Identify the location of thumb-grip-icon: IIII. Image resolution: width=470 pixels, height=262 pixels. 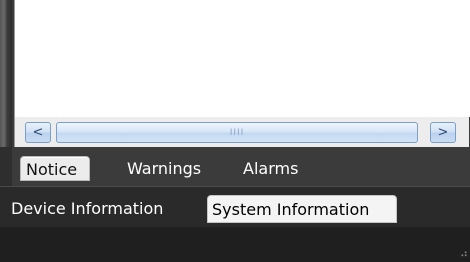
(237, 132).